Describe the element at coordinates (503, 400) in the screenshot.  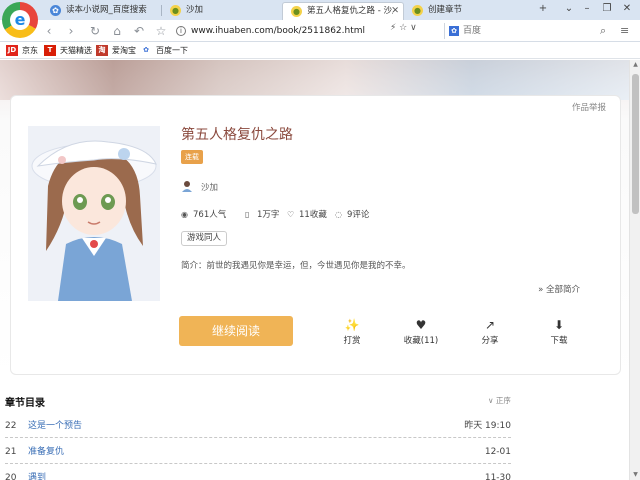
I see `sort-label: 正序` at that location.